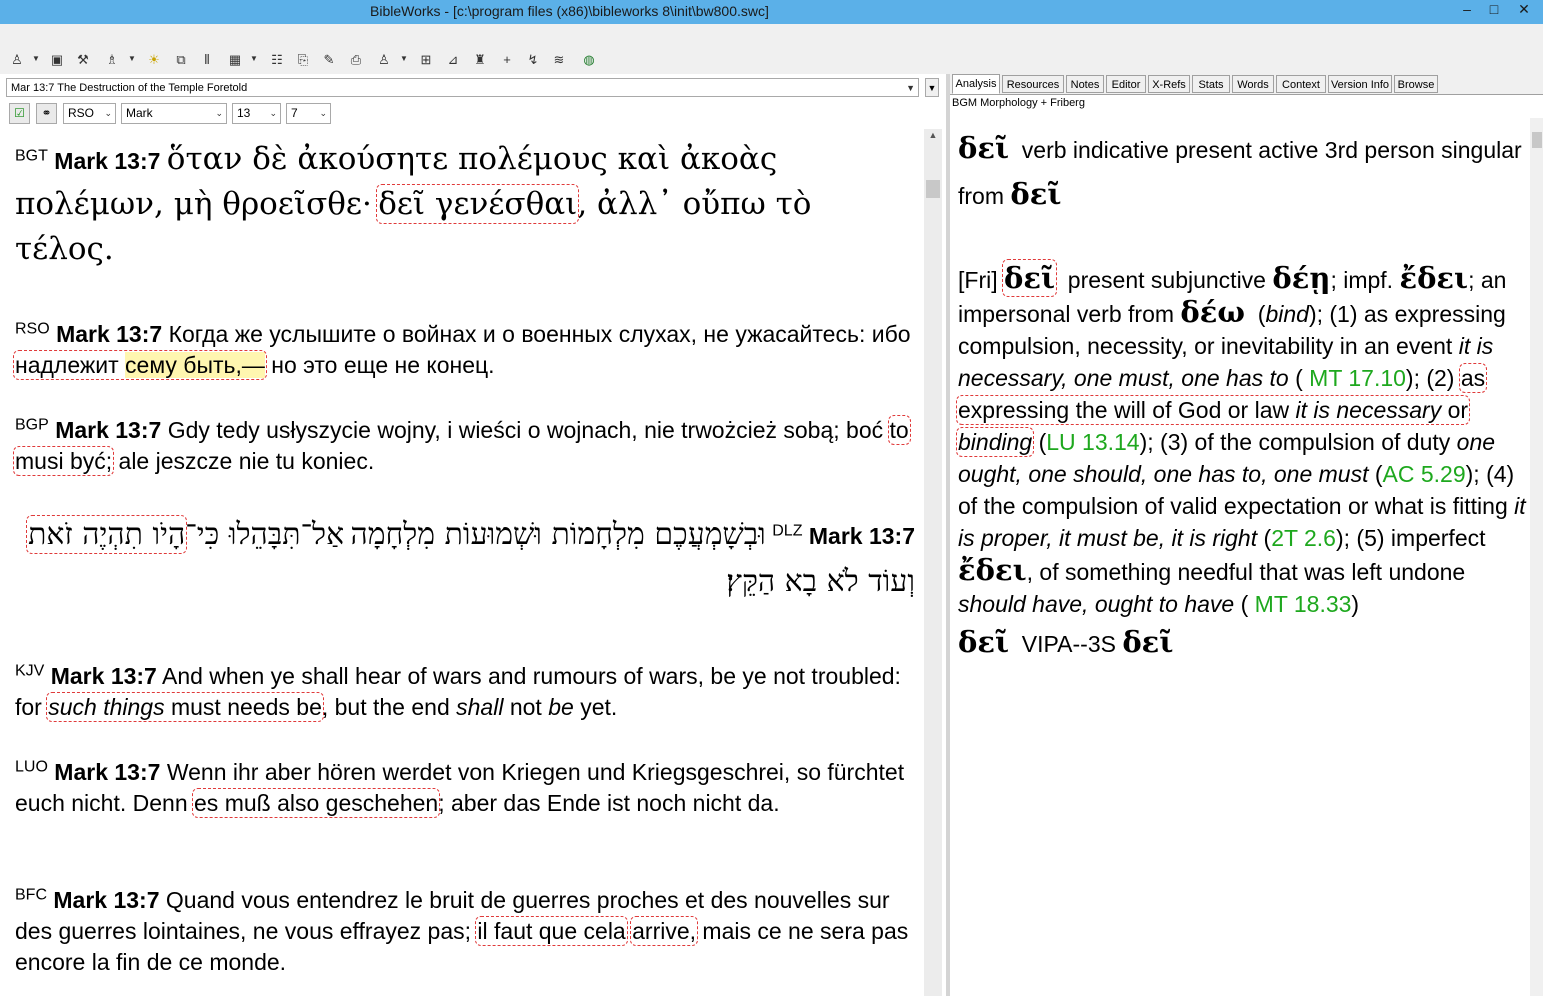 The width and height of the screenshot is (1543, 996). Describe the element at coordinates (507, 59) in the screenshot. I see `add-icon: +` at that location.